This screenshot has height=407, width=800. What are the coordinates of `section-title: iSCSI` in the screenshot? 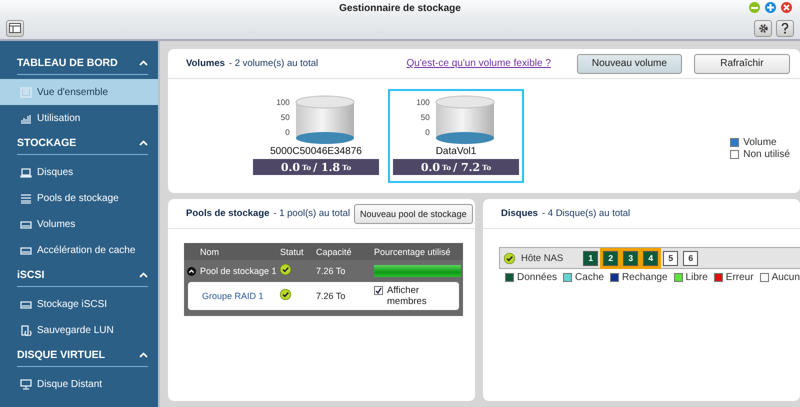 It's located at (30, 275).